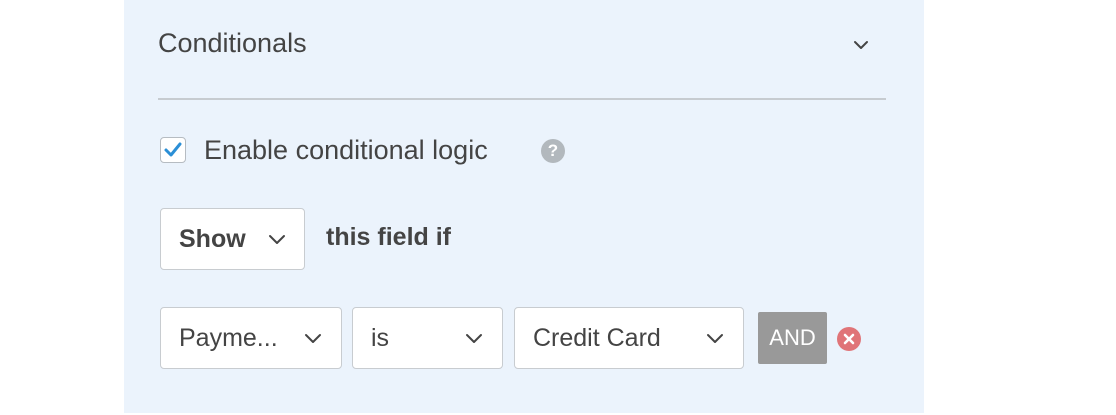 Image resolution: width=1116 pixels, height=415 pixels. What do you see at coordinates (212, 239) in the screenshot?
I see `action-select-value: Show` at bounding box center [212, 239].